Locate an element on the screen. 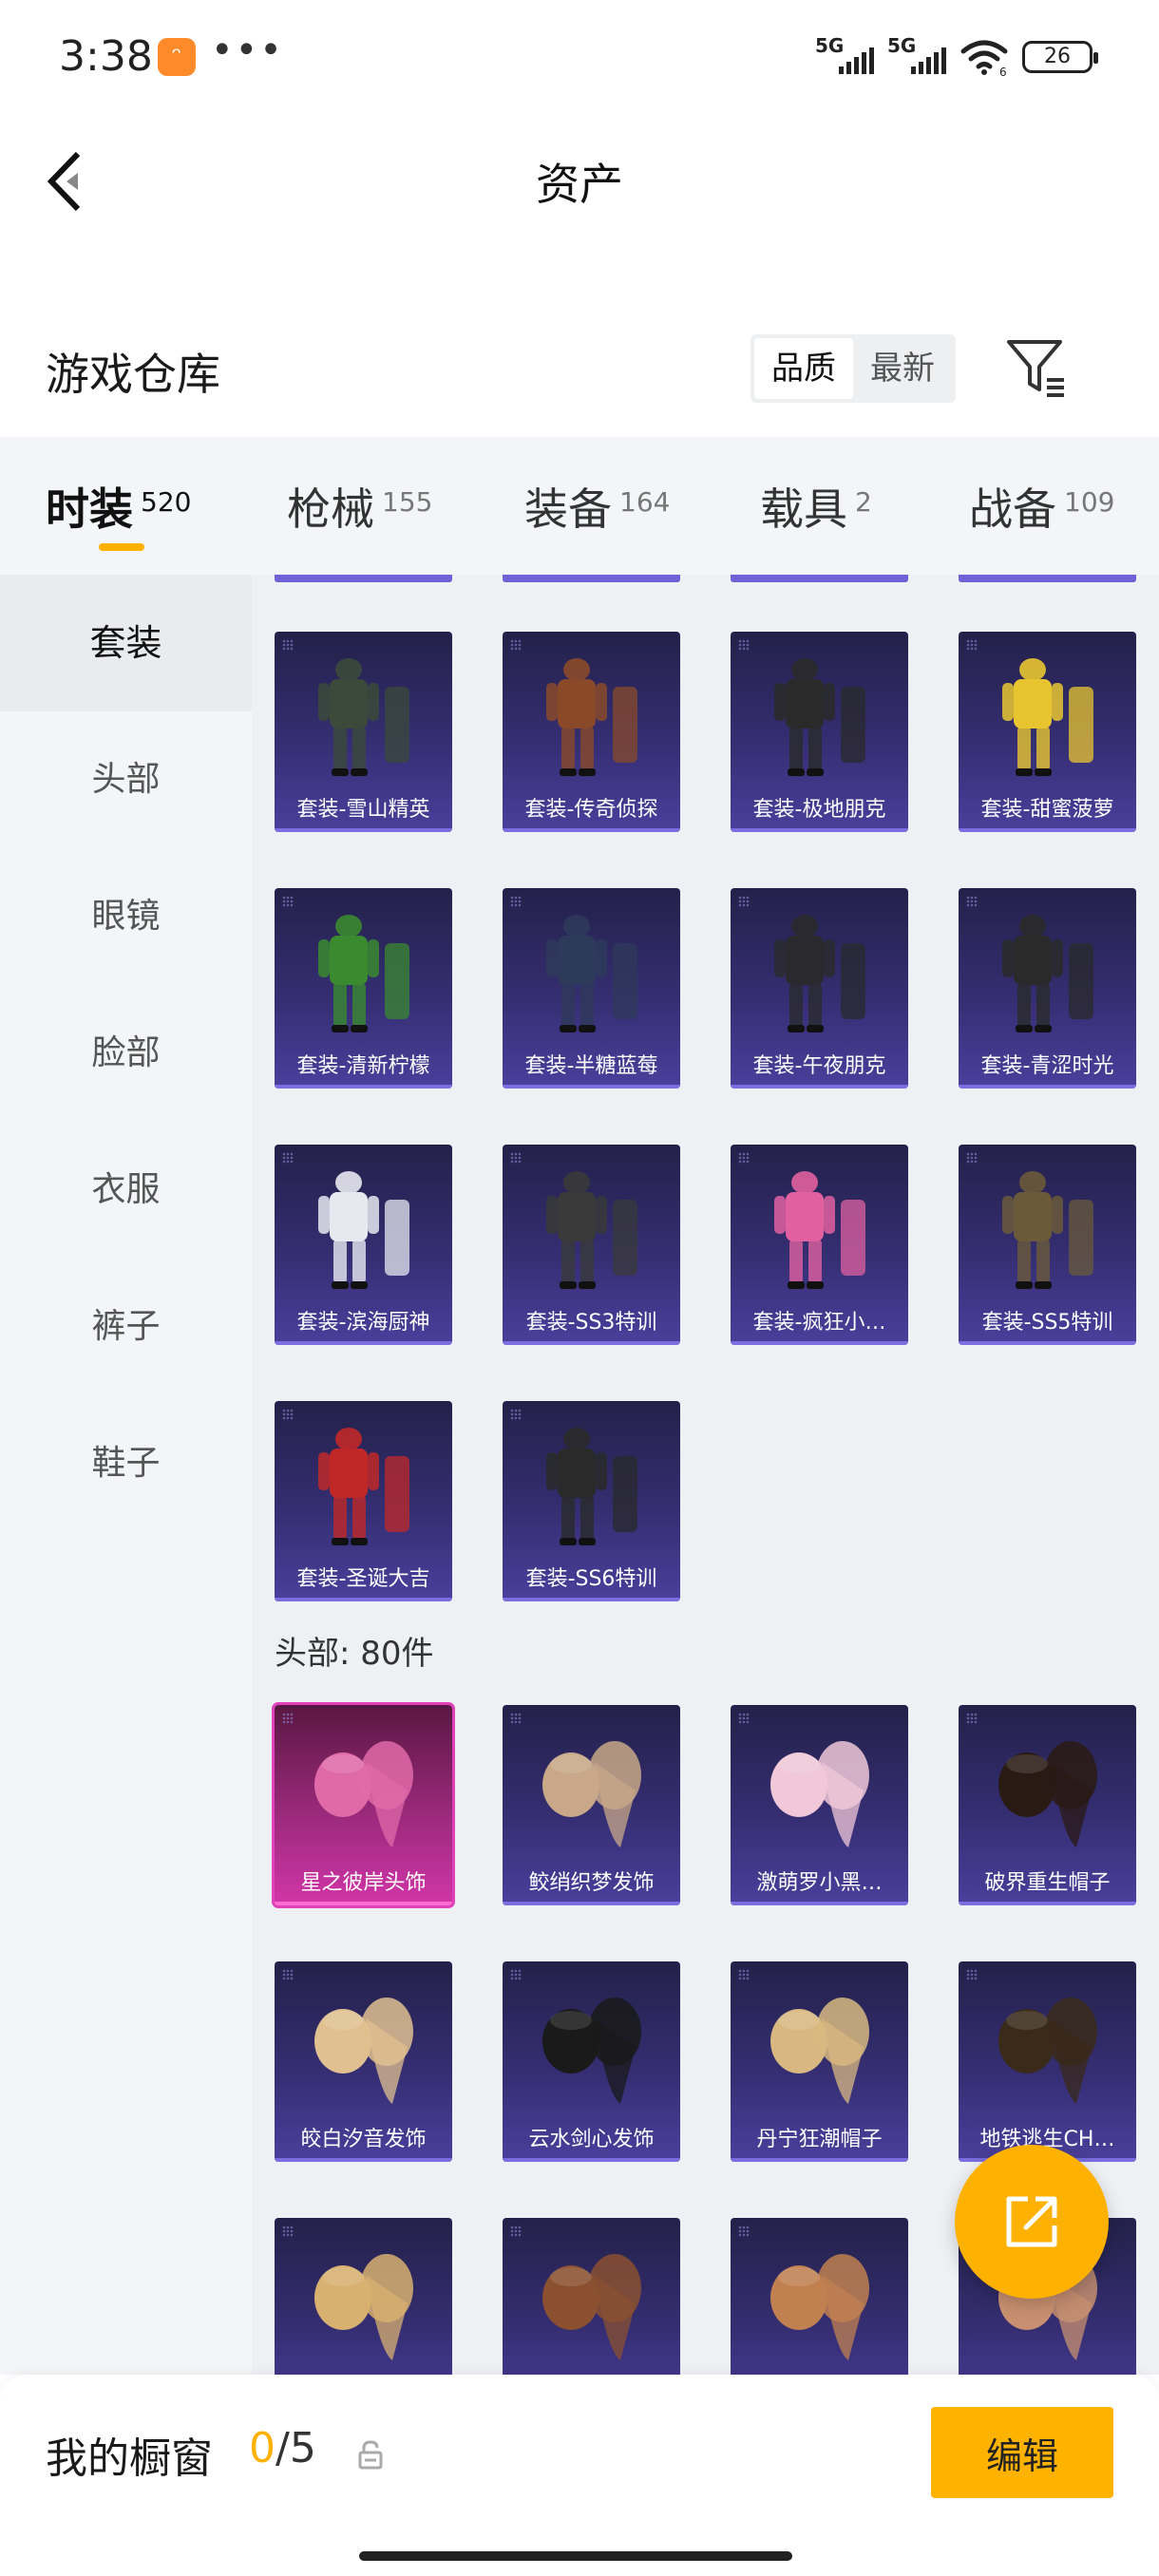 This screenshot has width=1159, height=2576. suit-card: 套装-清新柠檬 is located at coordinates (363, 988).